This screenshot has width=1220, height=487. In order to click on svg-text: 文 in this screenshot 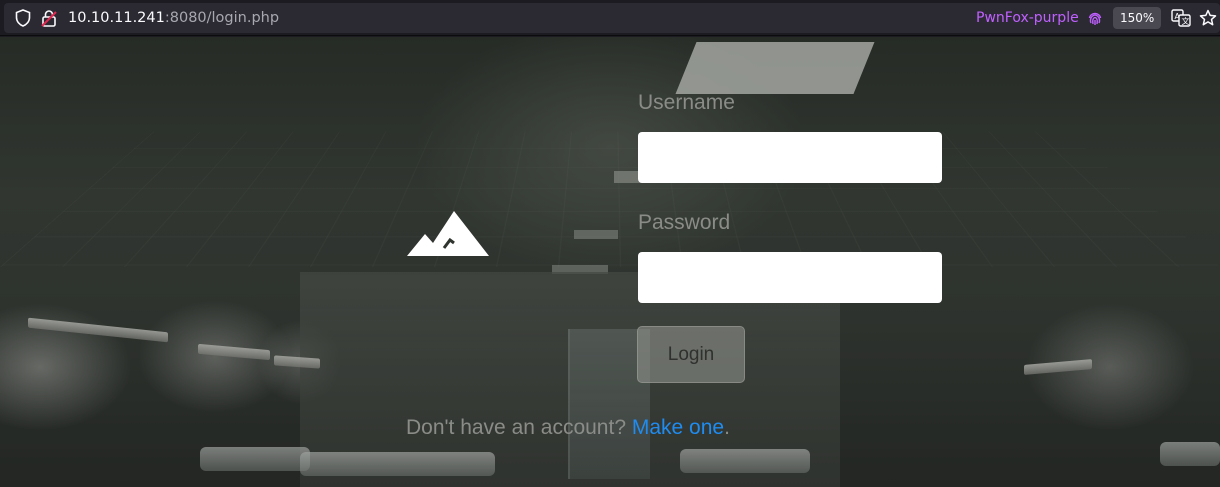, I will do `click(1186, 21)`.